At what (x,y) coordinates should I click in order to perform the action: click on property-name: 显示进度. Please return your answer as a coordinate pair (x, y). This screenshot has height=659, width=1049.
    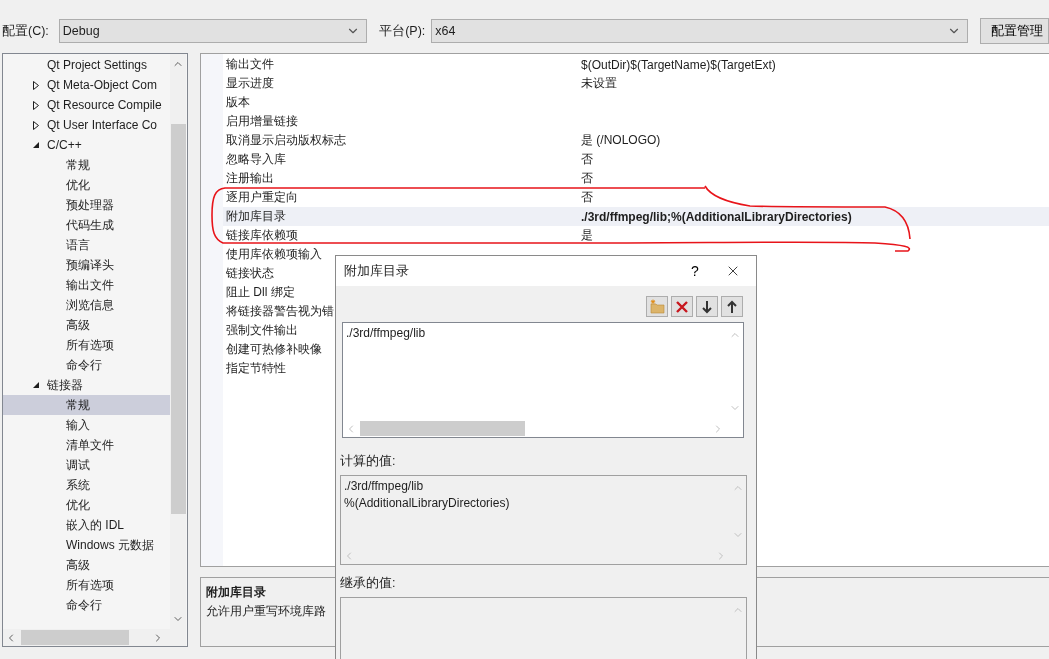
    Looking at the image, I should click on (250, 83).